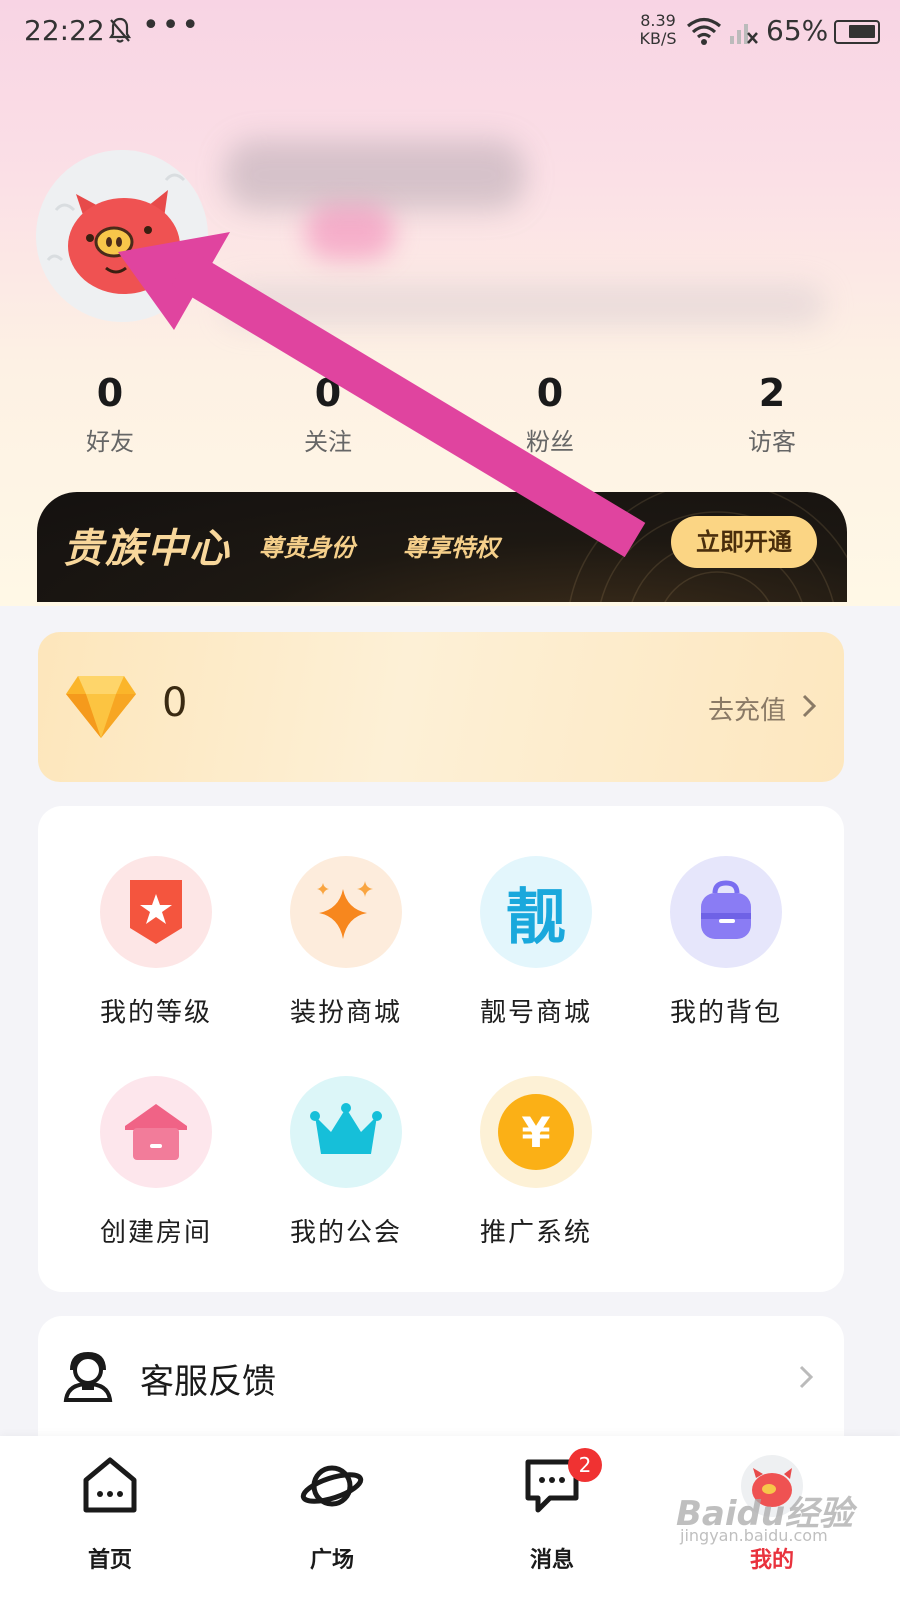 The image size is (900, 1600). What do you see at coordinates (535, 1233) in the screenshot?
I see `feature-label: 推广系统` at bounding box center [535, 1233].